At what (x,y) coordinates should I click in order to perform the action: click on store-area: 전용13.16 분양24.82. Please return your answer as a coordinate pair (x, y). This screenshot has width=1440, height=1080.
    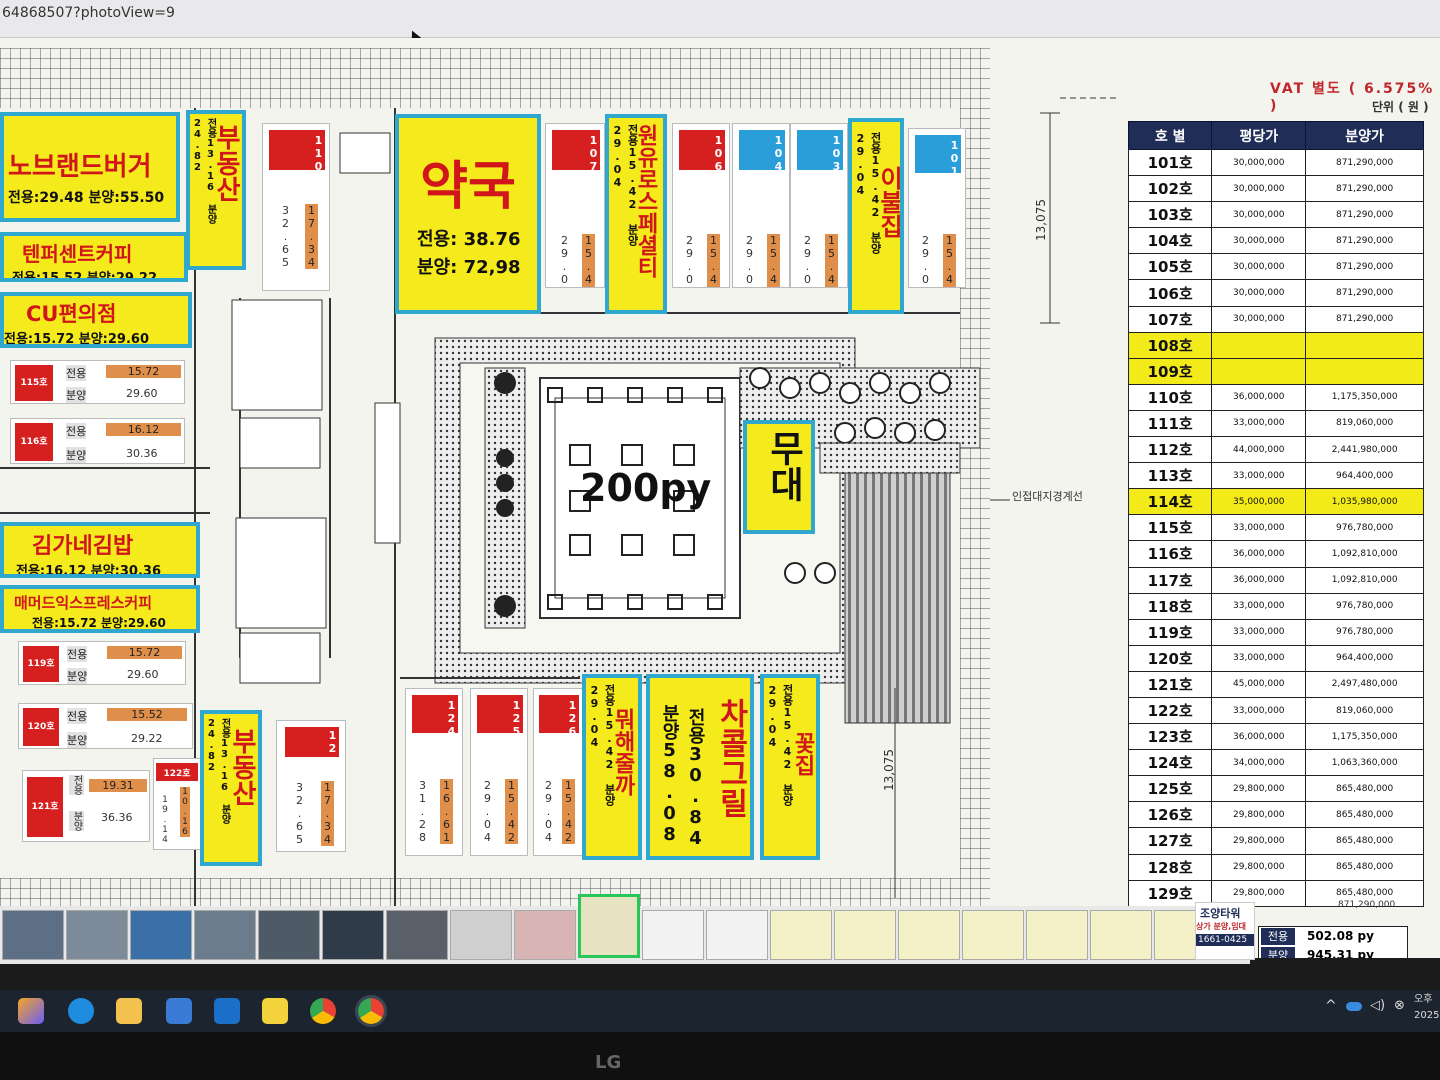
    Looking at the image, I should click on (204, 171).